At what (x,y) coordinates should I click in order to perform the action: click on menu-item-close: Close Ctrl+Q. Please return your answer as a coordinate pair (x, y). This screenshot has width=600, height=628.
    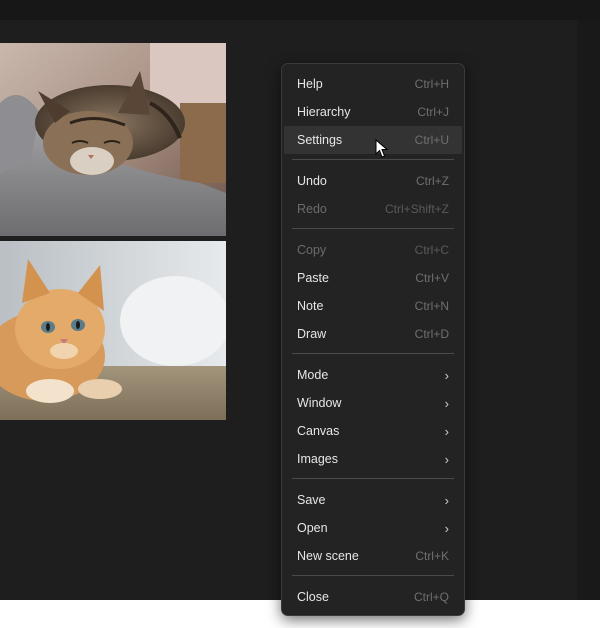
    Looking at the image, I should click on (373, 597).